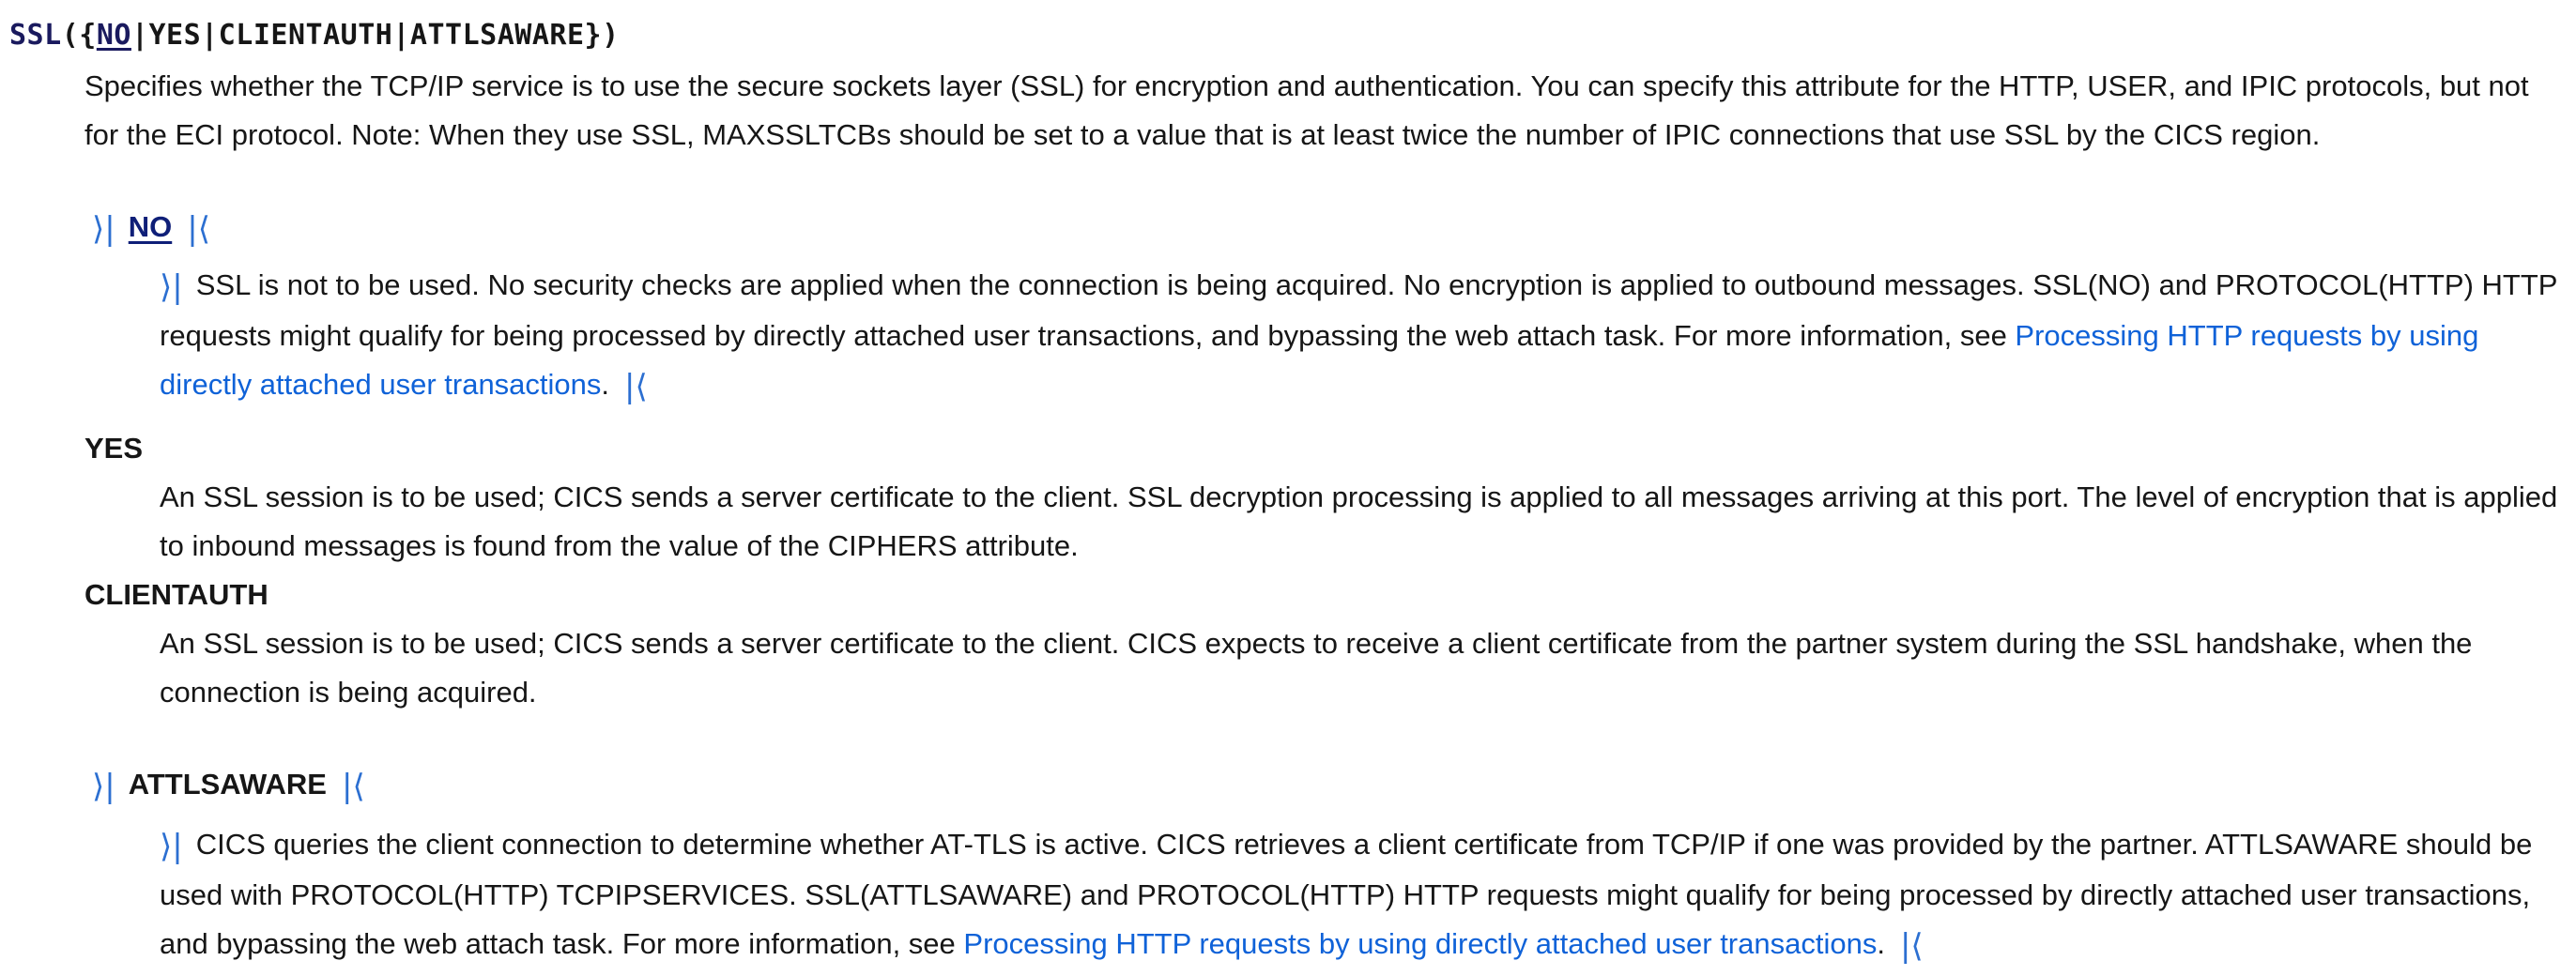  Describe the element at coordinates (79, 35) in the screenshot. I see `syntax-open: ({` at that location.